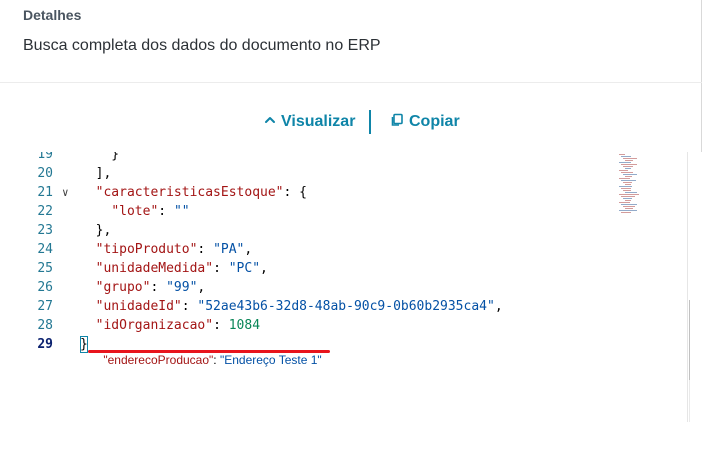 The image size is (707, 464). What do you see at coordinates (689, 401) in the screenshot?
I see `scrollbar-track-lower` at bounding box center [689, 401].